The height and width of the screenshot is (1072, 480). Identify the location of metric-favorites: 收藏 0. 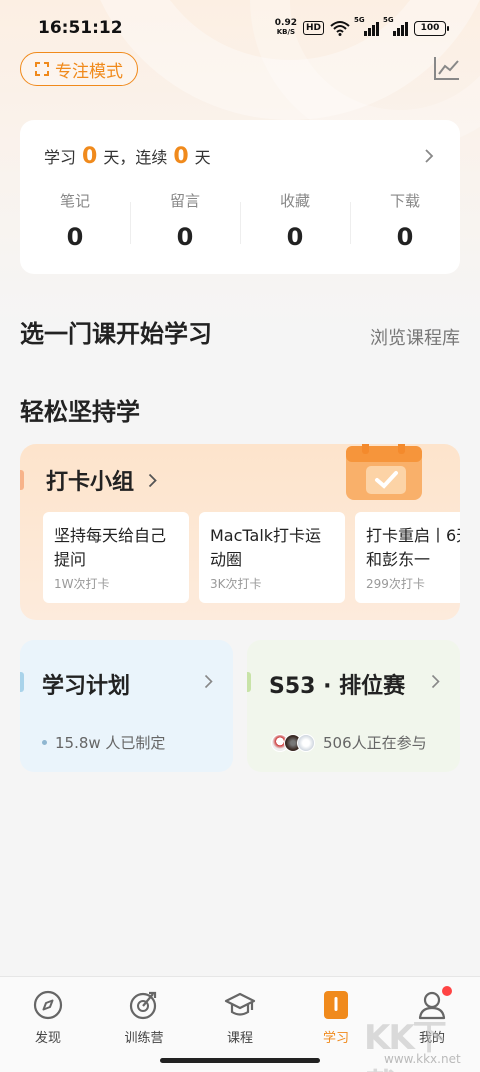
(295, 220).